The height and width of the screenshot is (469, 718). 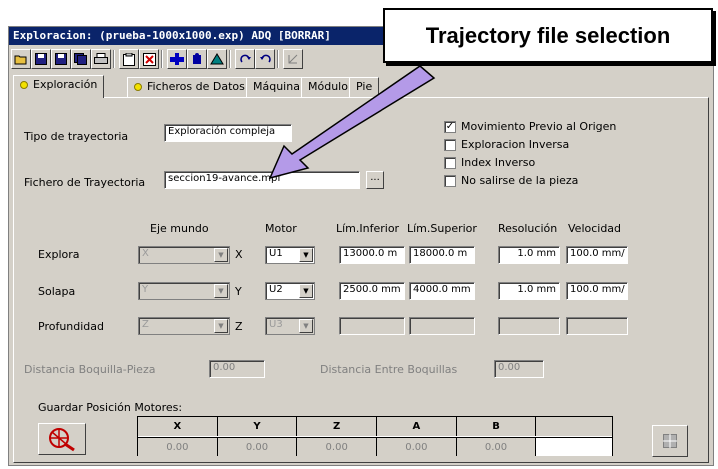 I want to click on save-icon, so click(x=41, y=59).